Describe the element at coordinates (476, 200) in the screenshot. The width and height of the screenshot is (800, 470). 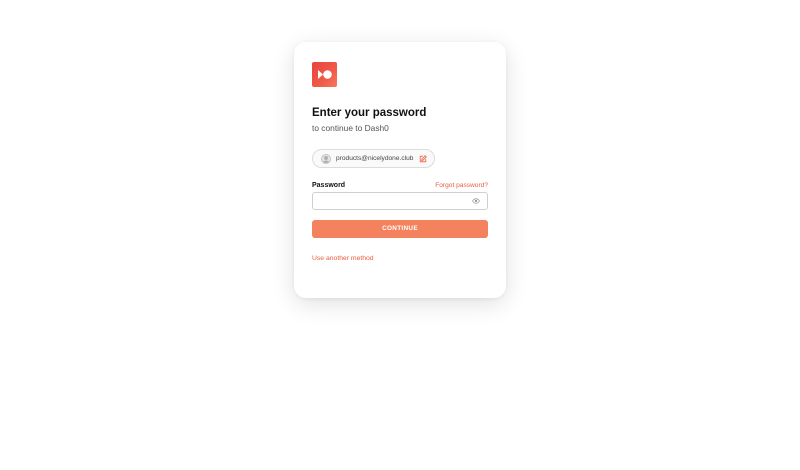
I see `eye-icon` at that location.